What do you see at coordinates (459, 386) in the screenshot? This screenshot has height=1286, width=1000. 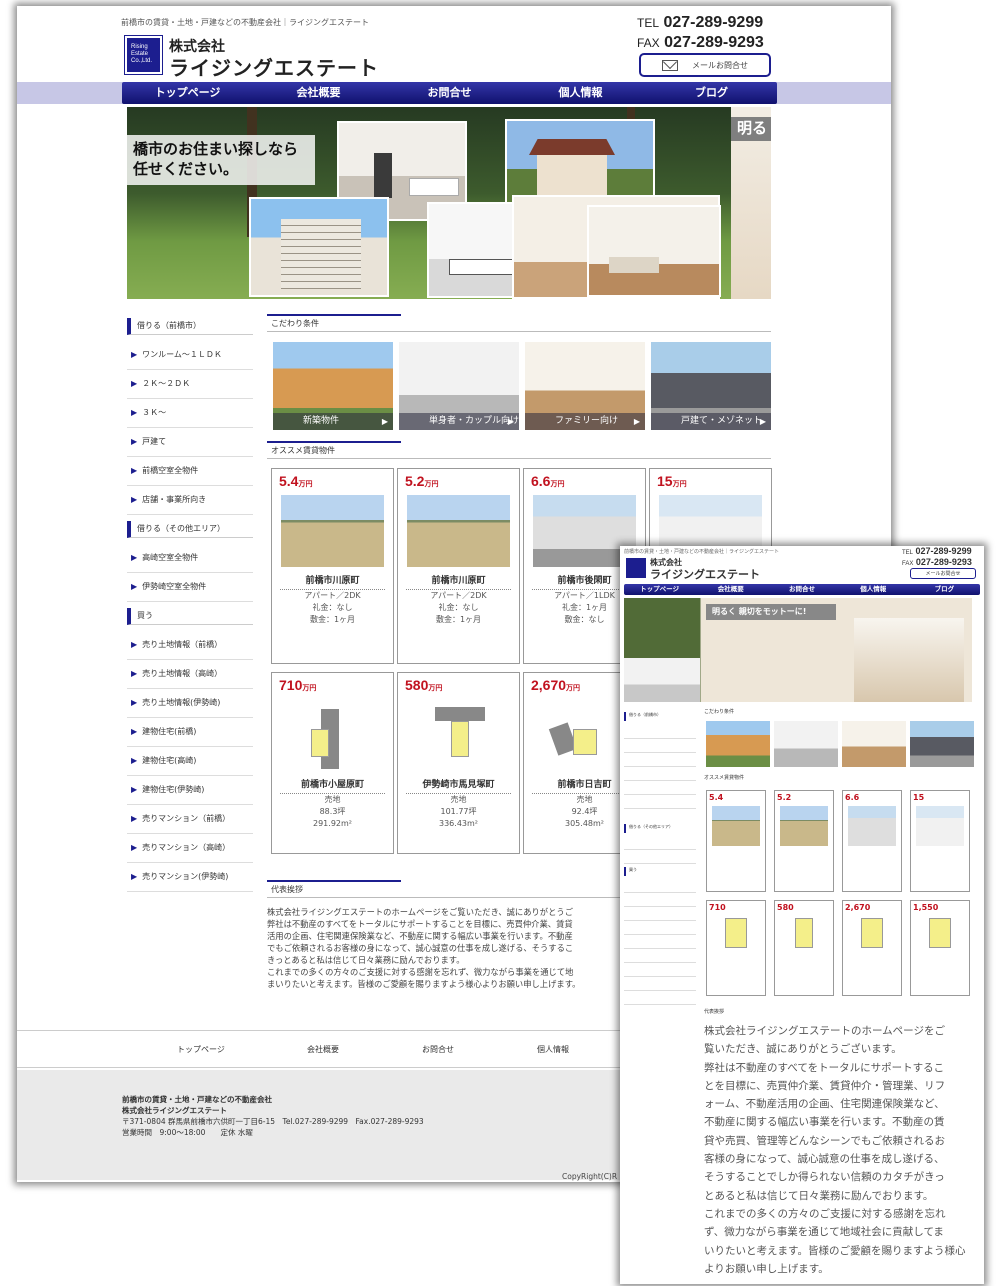 I see `kodawari-single: 単身者・カップル向け` at bounding box center [459, 386].